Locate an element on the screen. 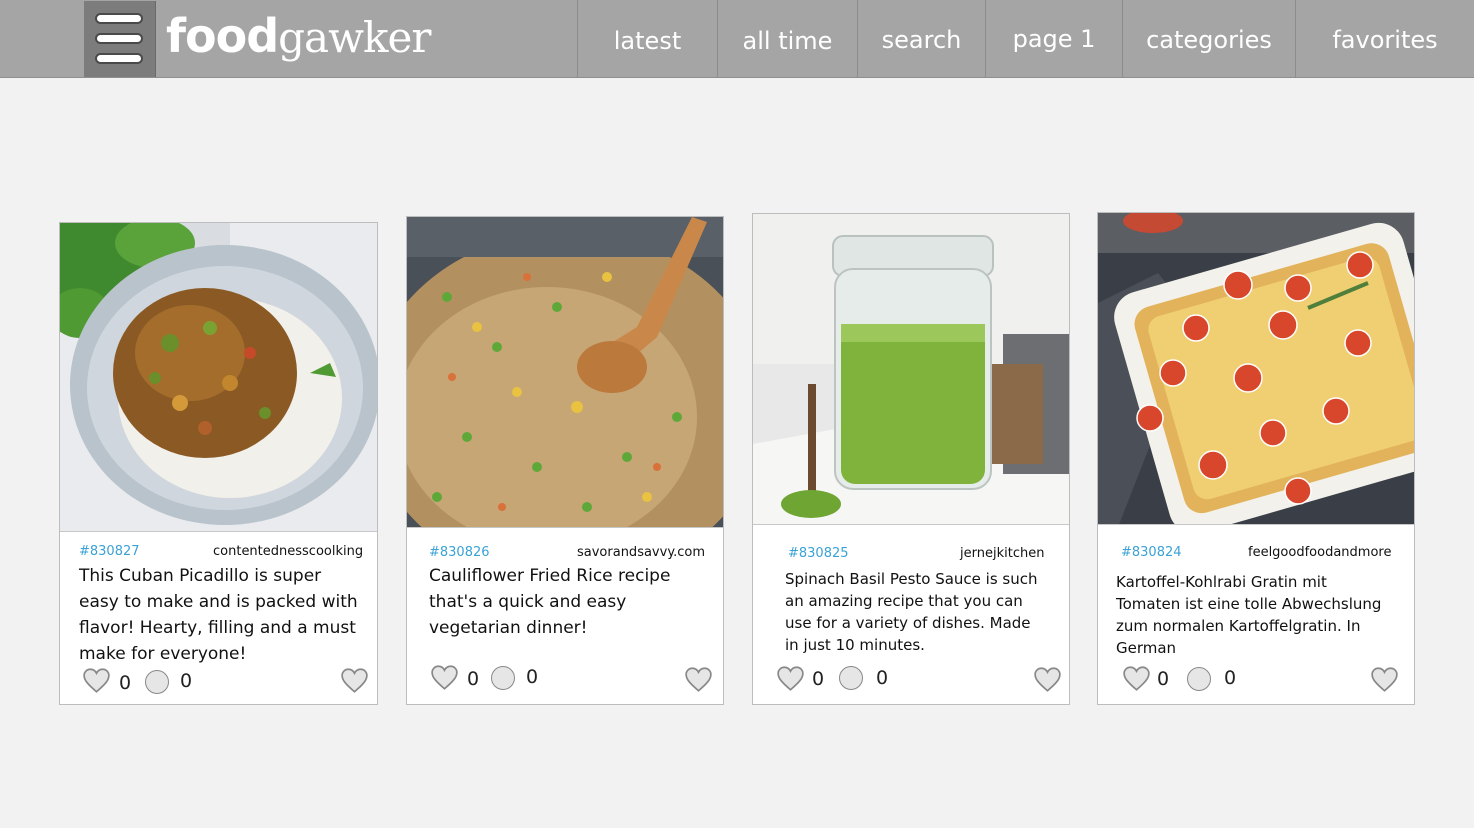 The height and width of the screenshot is (828, 1474). nav-search: search is located at coordinates (921, 38).